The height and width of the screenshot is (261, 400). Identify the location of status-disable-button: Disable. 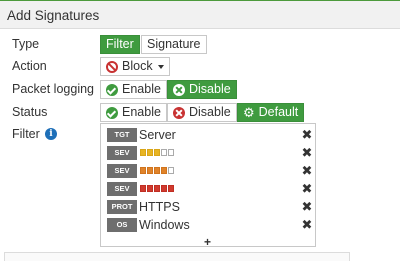
(202, 112).